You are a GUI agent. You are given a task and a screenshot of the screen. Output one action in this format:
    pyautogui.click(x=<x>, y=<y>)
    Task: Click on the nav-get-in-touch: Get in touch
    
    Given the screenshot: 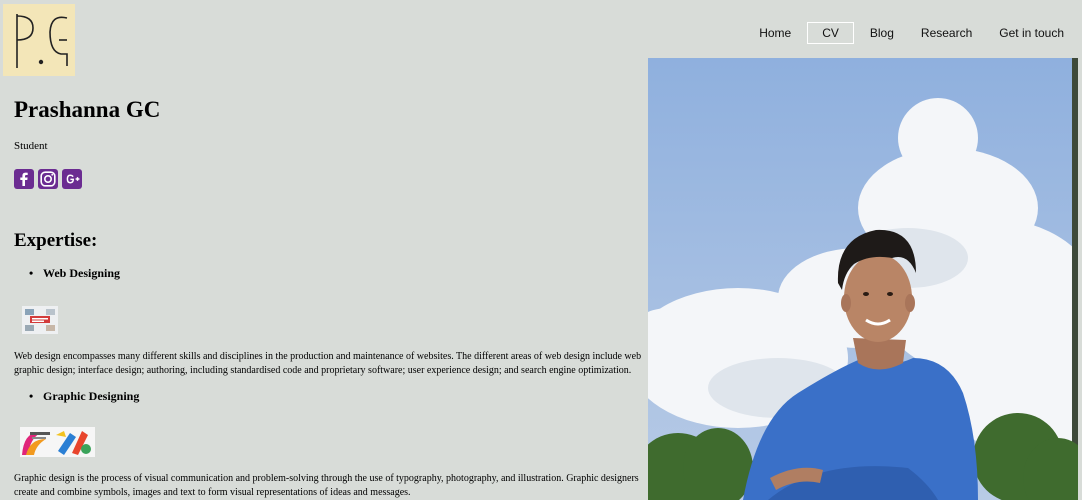 What is the action you would take?
    pyautogui.click(x=1031, y=33)
    